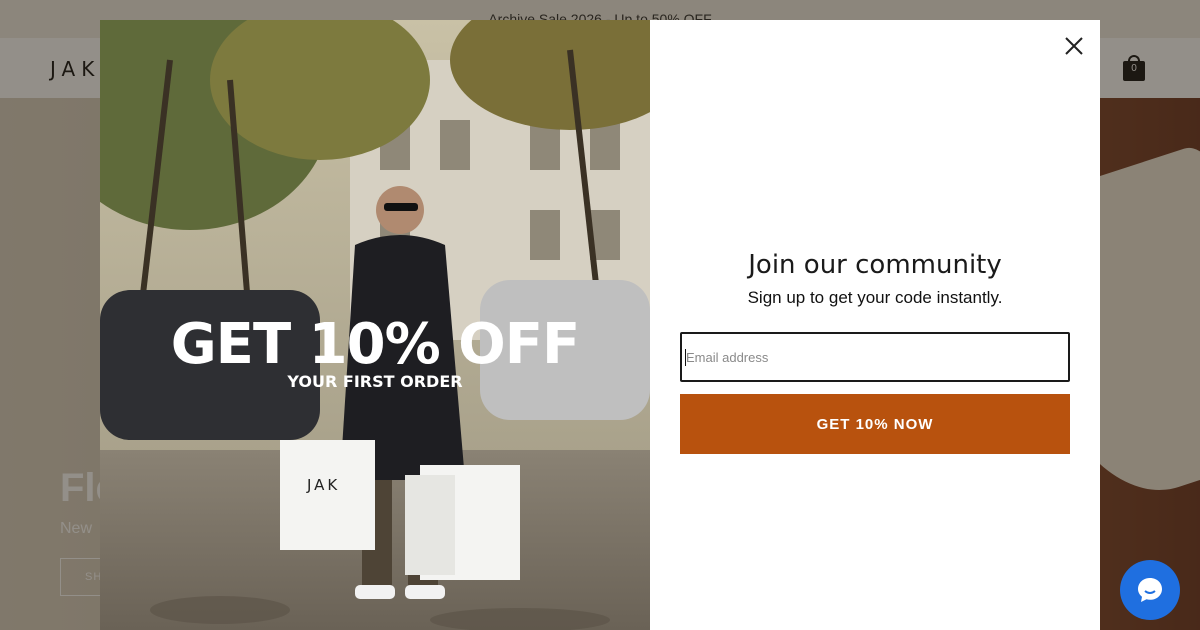 The height and width of the screenshot is (630, 1200). I want to click on chat-button, so click(1150, 590).